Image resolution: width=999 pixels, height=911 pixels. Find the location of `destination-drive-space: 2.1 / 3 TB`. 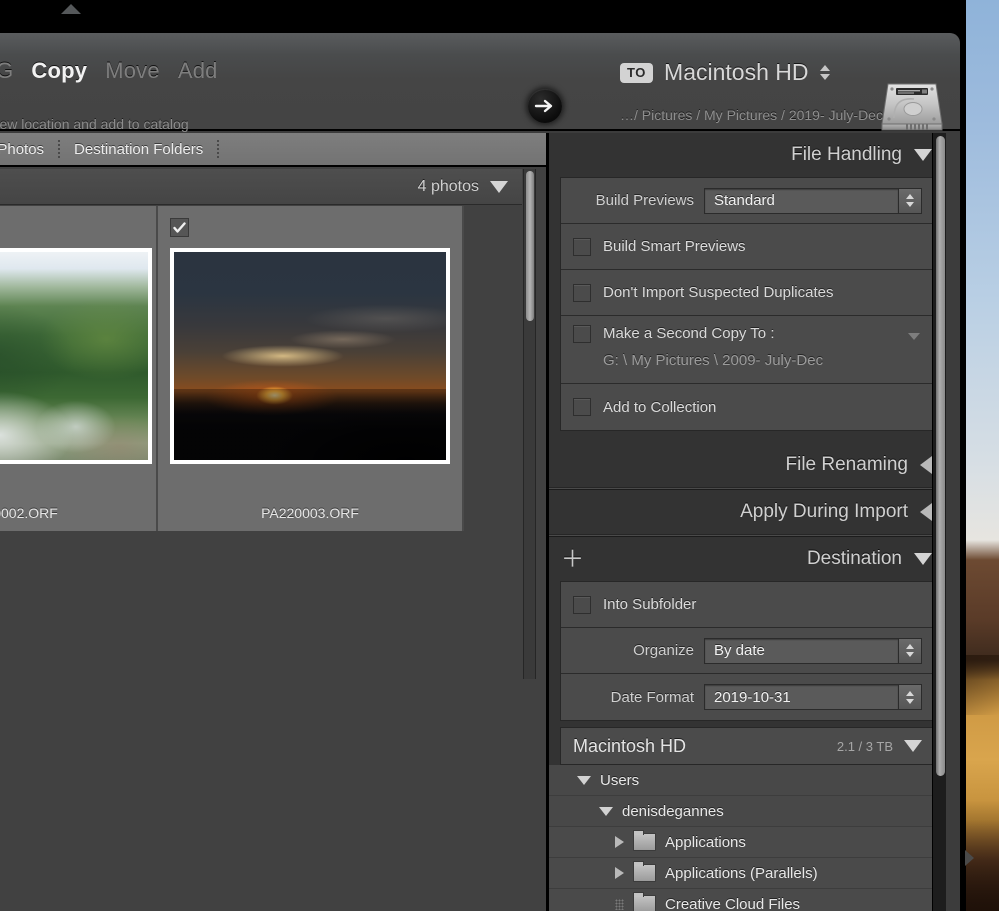

destination-drive-space: 2.1 / 3 TB is located at coordinates (864, 746).